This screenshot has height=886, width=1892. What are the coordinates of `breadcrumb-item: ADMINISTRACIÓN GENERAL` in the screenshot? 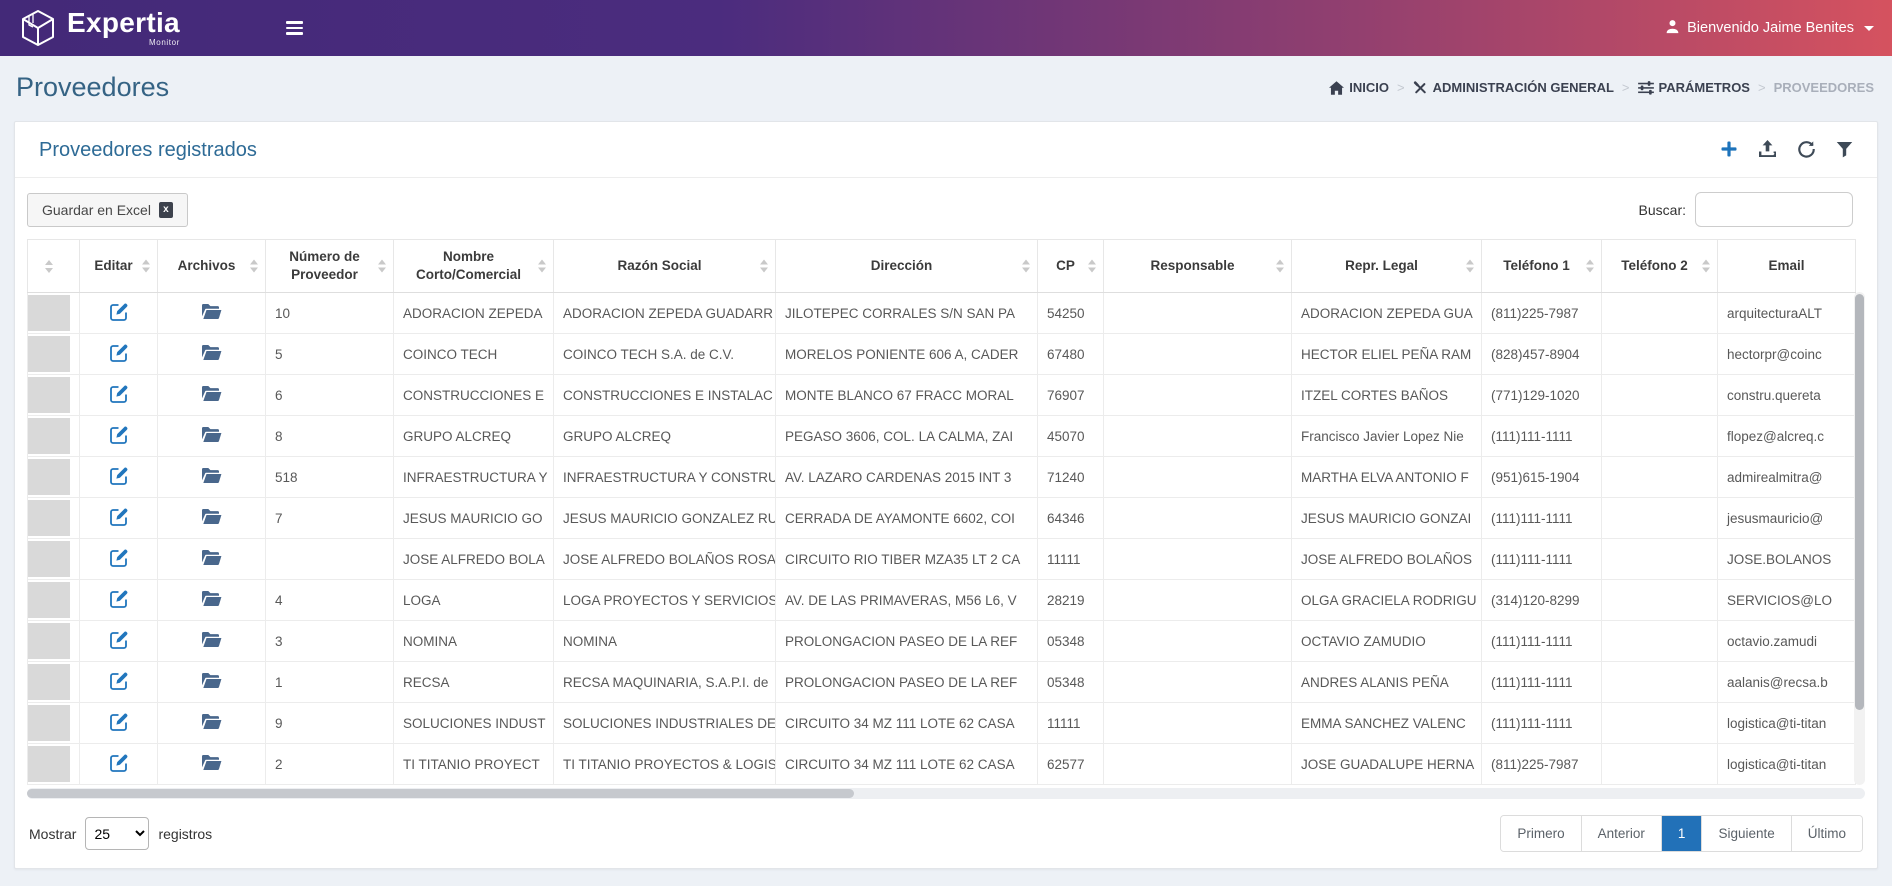 It's located at (1513, 87).